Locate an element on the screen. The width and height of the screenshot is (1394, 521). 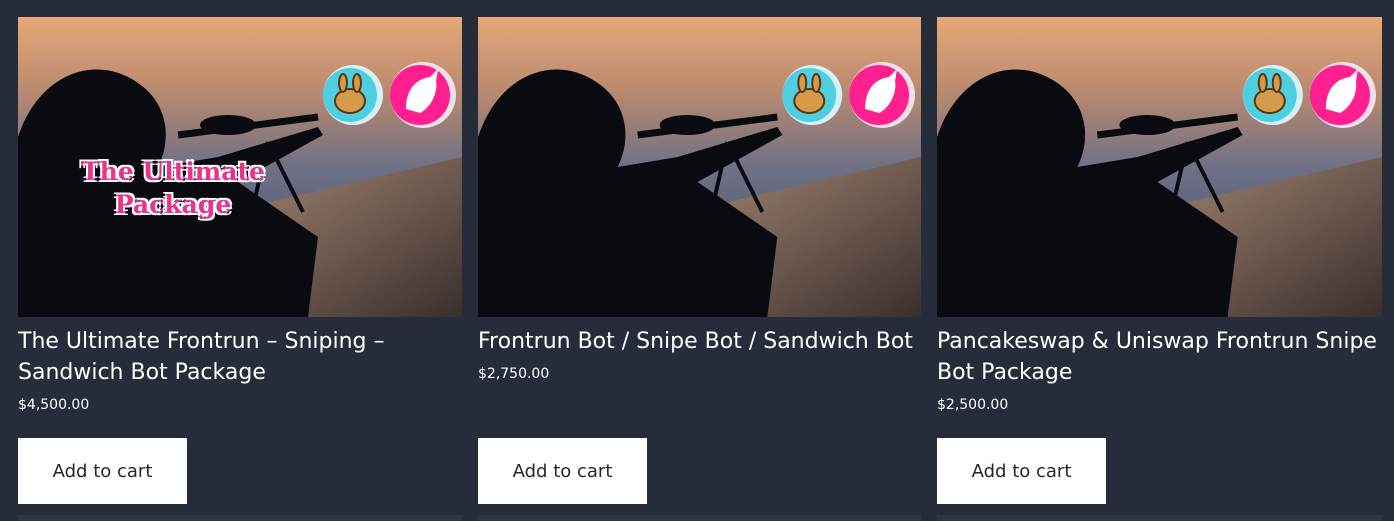
product-price: $4,500.00 is located at coordinates (54, 405).